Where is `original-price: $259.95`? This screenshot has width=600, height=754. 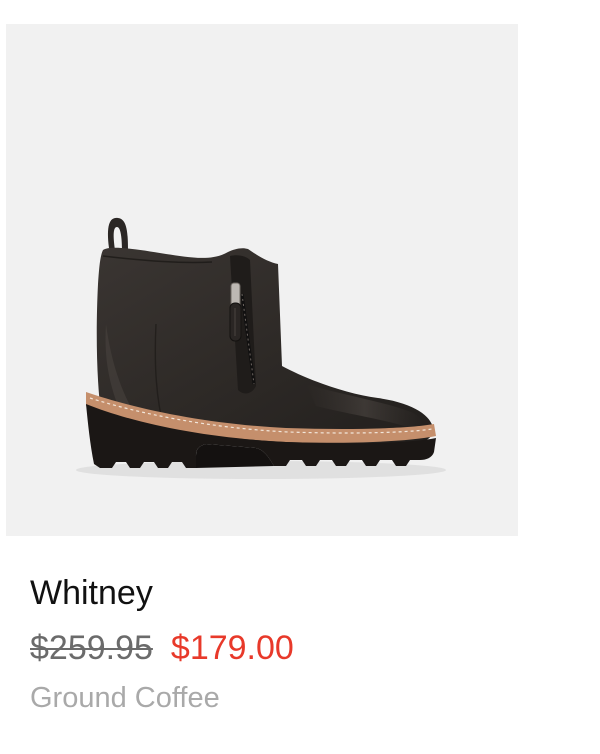 original-price: $259.95 is located at coordinates (91, 648).